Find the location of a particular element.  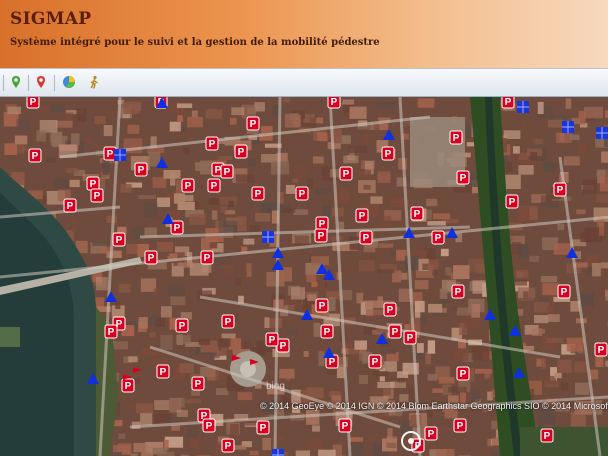

pie-chart-icon is located at coordinates (69, 83).